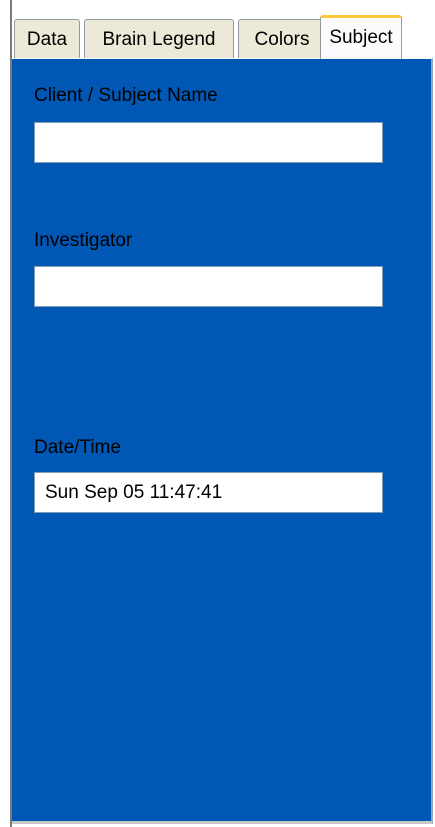  What do you see at coordinates (83, 240) in the screenshot?
I see `investigator-label: Investigator` at bounding box center [83, 240].